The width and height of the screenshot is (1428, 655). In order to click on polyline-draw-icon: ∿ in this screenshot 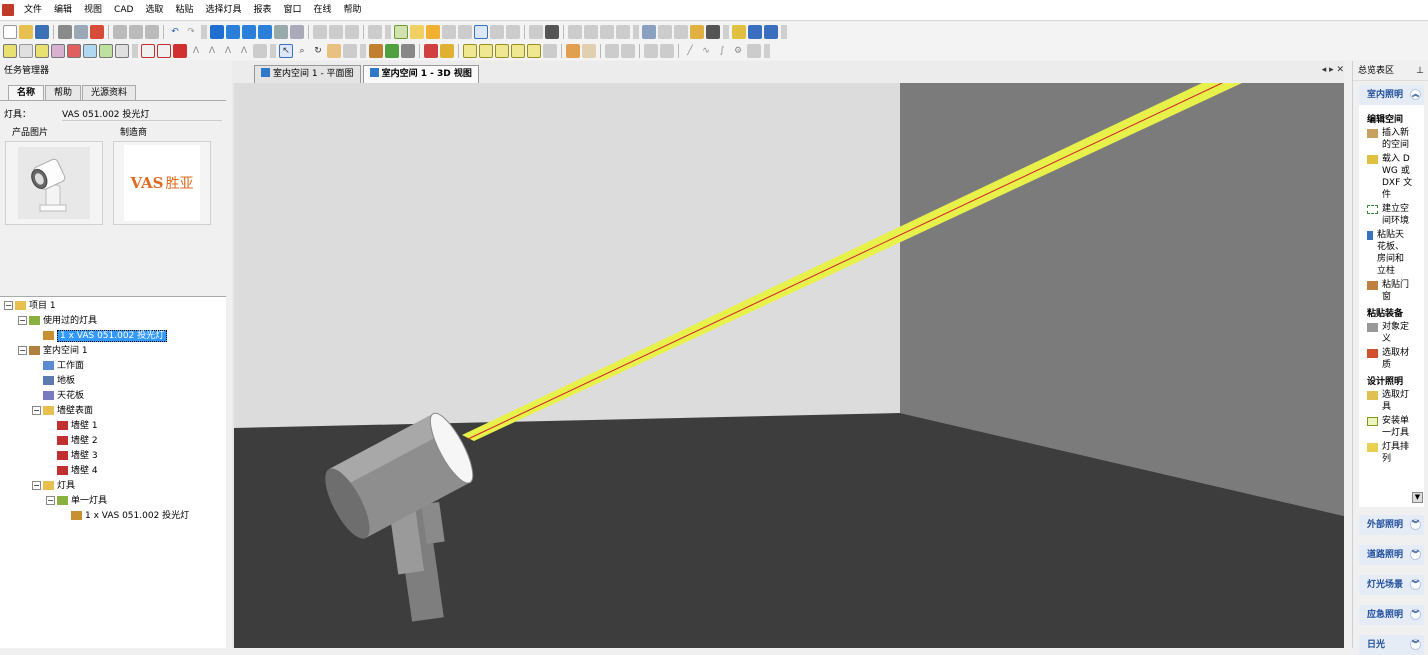, I will do `click(706, 51)`.